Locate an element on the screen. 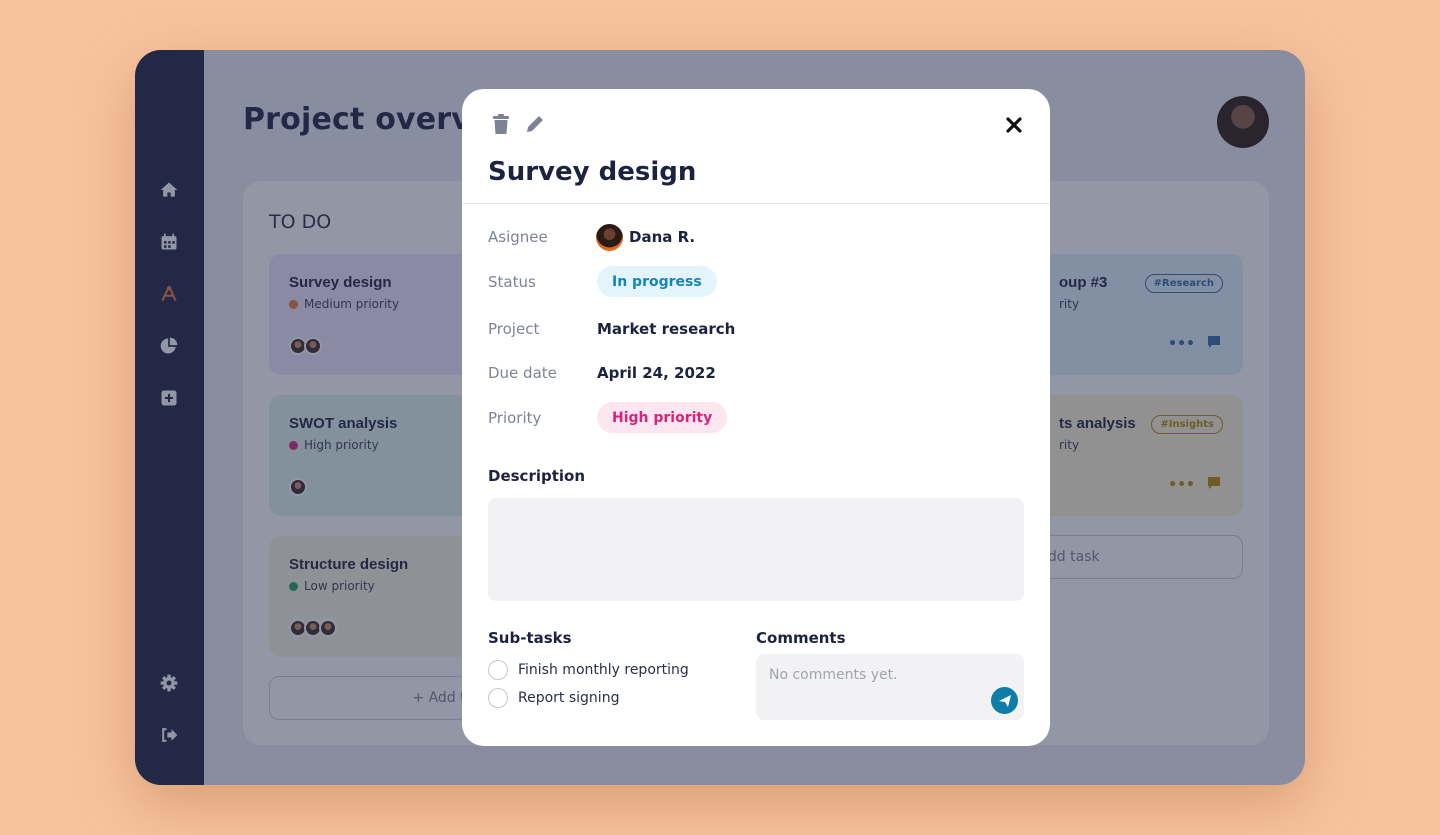  description-label: Description is located at coordinates (537, 476).